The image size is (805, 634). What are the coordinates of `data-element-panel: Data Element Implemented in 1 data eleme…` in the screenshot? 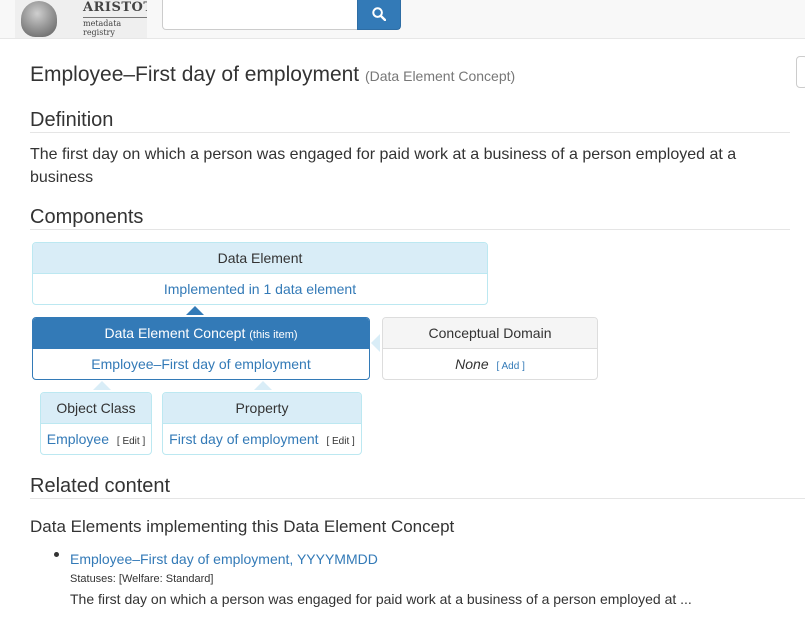 It's located at (260, 273).